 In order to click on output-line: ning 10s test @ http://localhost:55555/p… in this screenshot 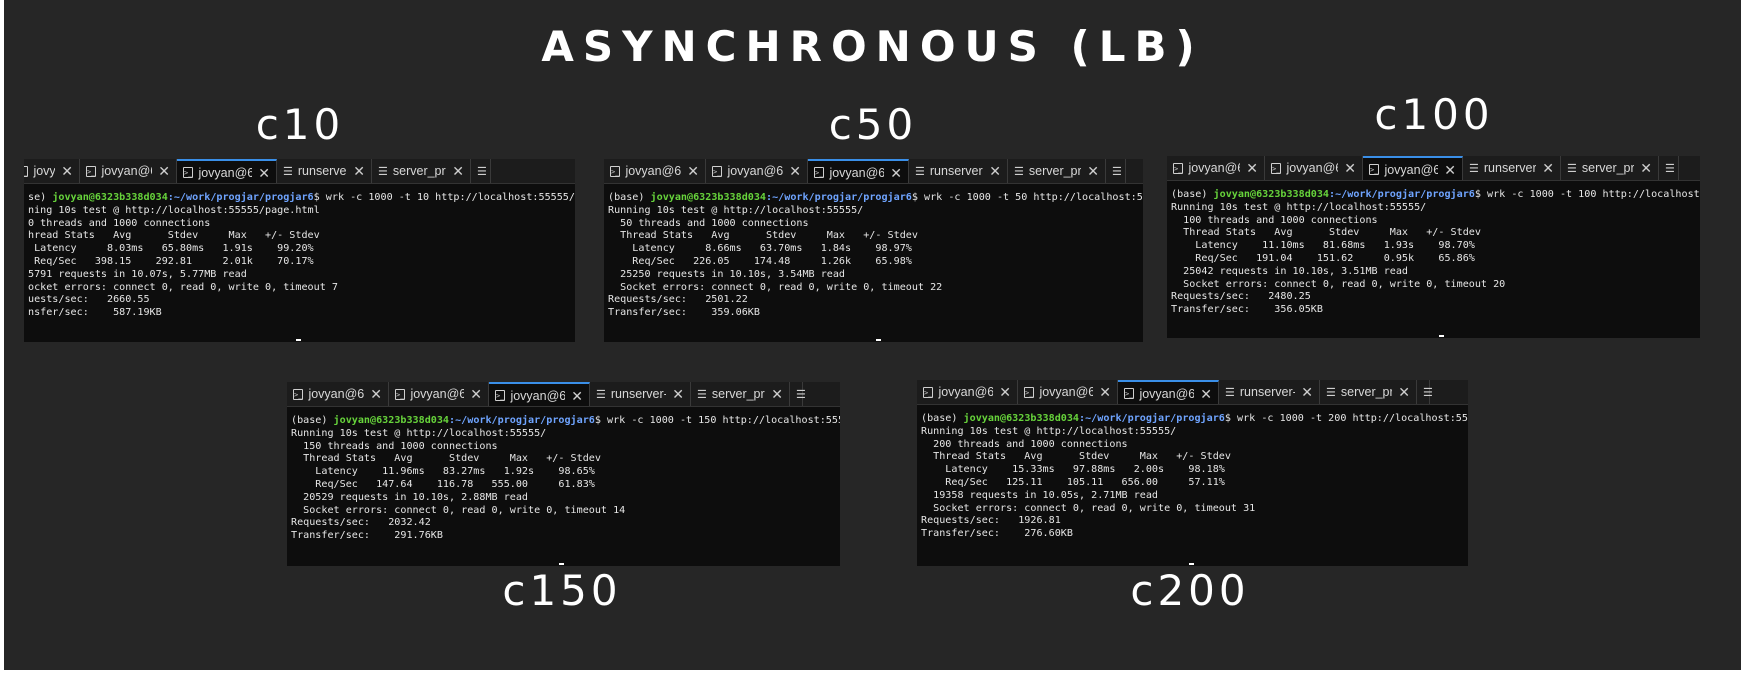, I will do `click(174, 210)`.